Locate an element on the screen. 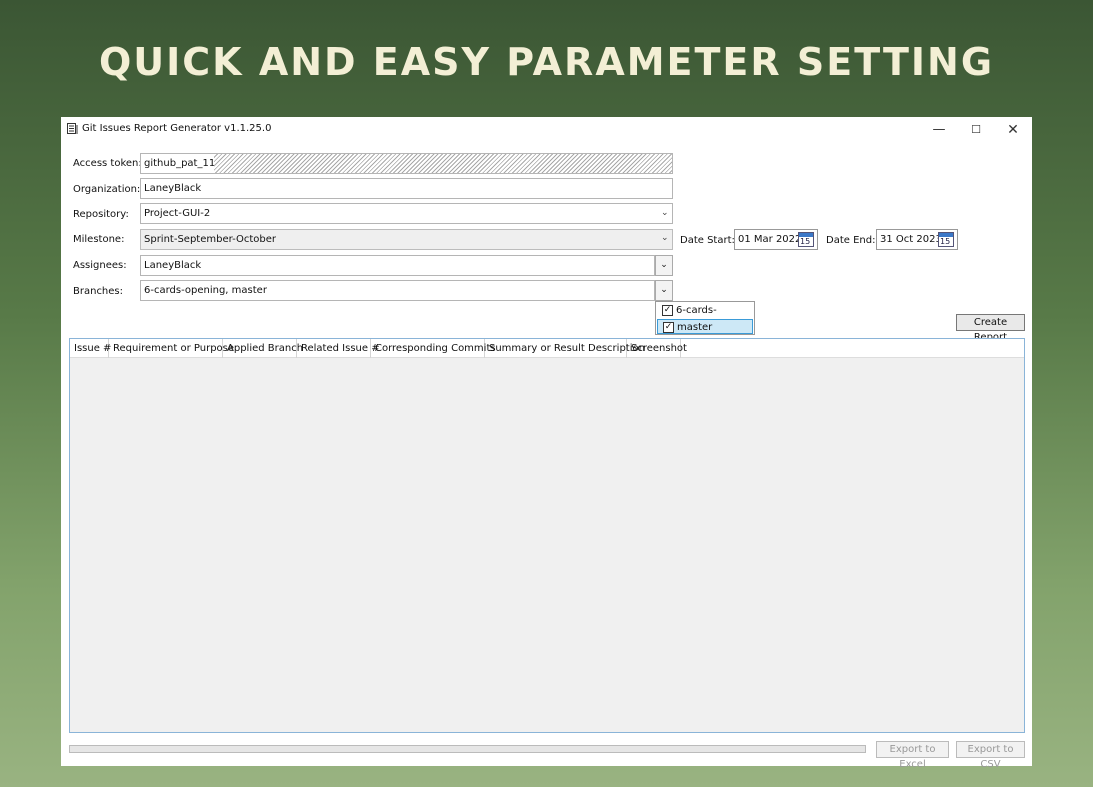 The height and width of the screenshot is (787, 1093). column-header: Related Issue # is located at coordinates (338, 348).